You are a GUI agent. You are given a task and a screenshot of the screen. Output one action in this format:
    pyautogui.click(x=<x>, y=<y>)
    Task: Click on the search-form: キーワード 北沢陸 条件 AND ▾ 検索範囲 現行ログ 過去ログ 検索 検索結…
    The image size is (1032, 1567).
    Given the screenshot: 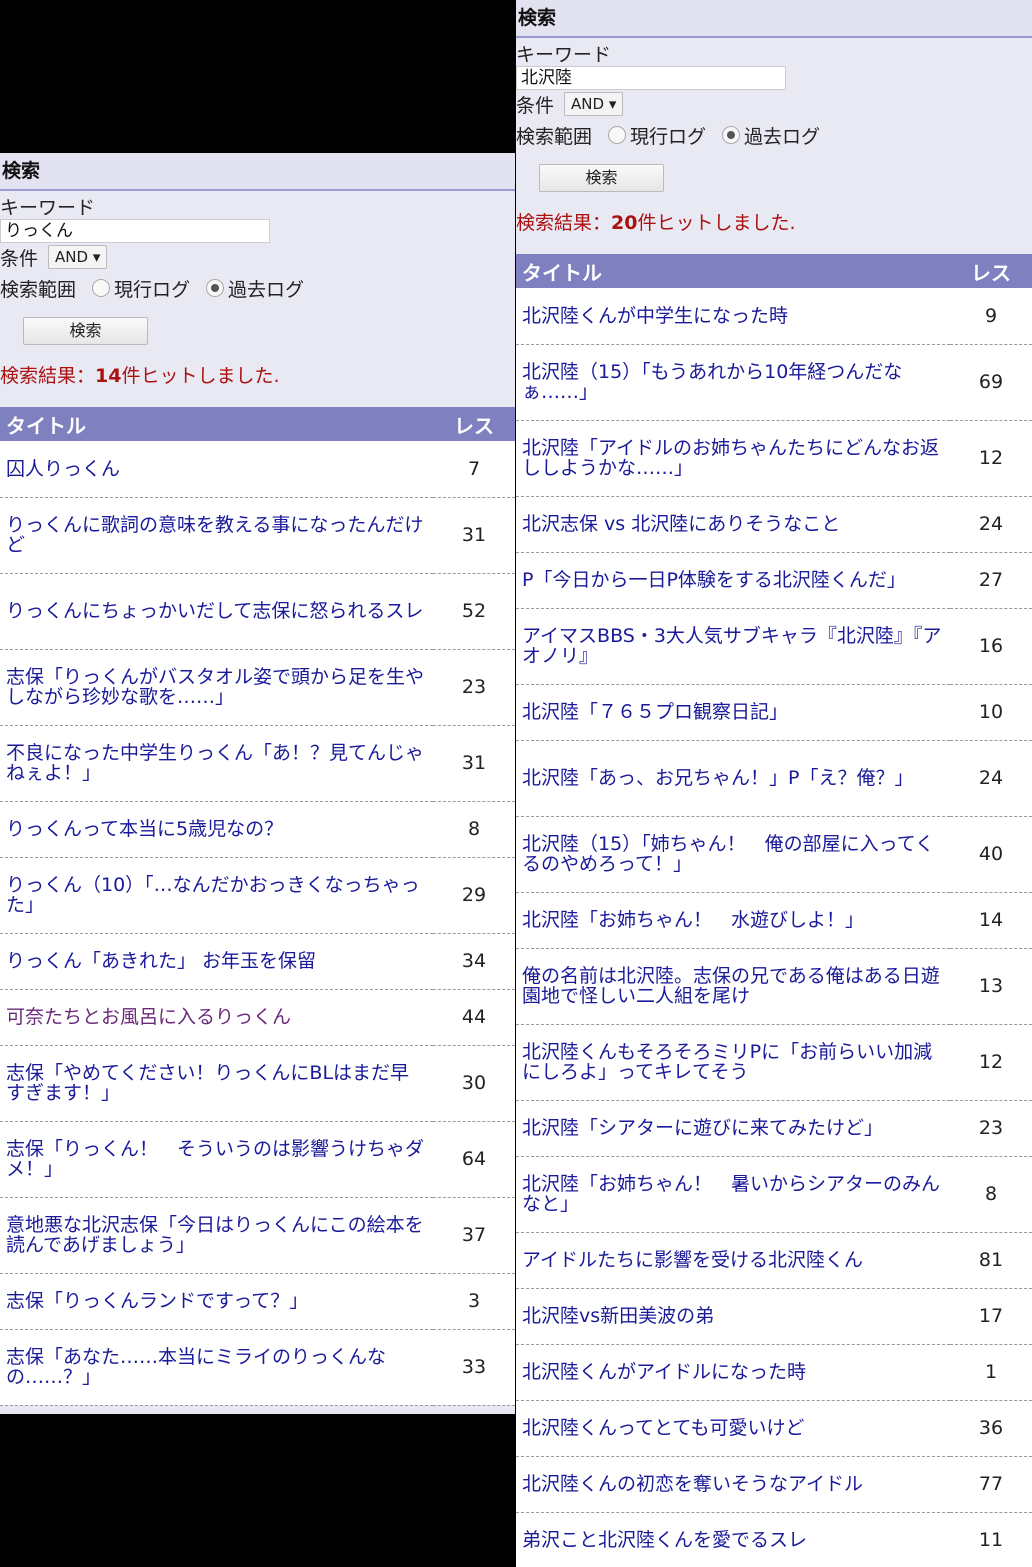 What is the action you would take?
    pyautogui.click(x=774, y=137)
    